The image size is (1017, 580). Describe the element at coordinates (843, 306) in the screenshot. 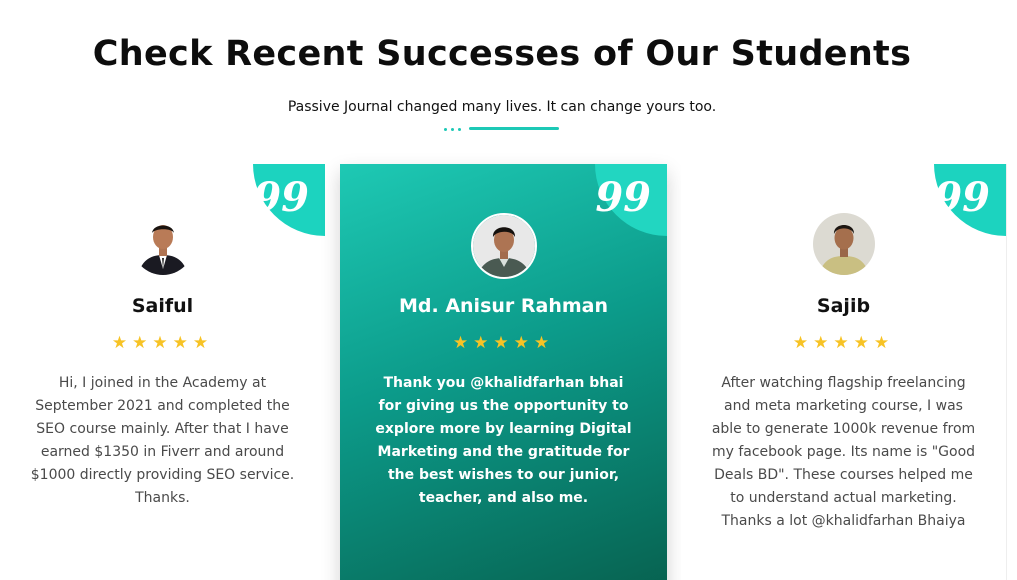

I see `testimonial-name: Sajib` at that location.